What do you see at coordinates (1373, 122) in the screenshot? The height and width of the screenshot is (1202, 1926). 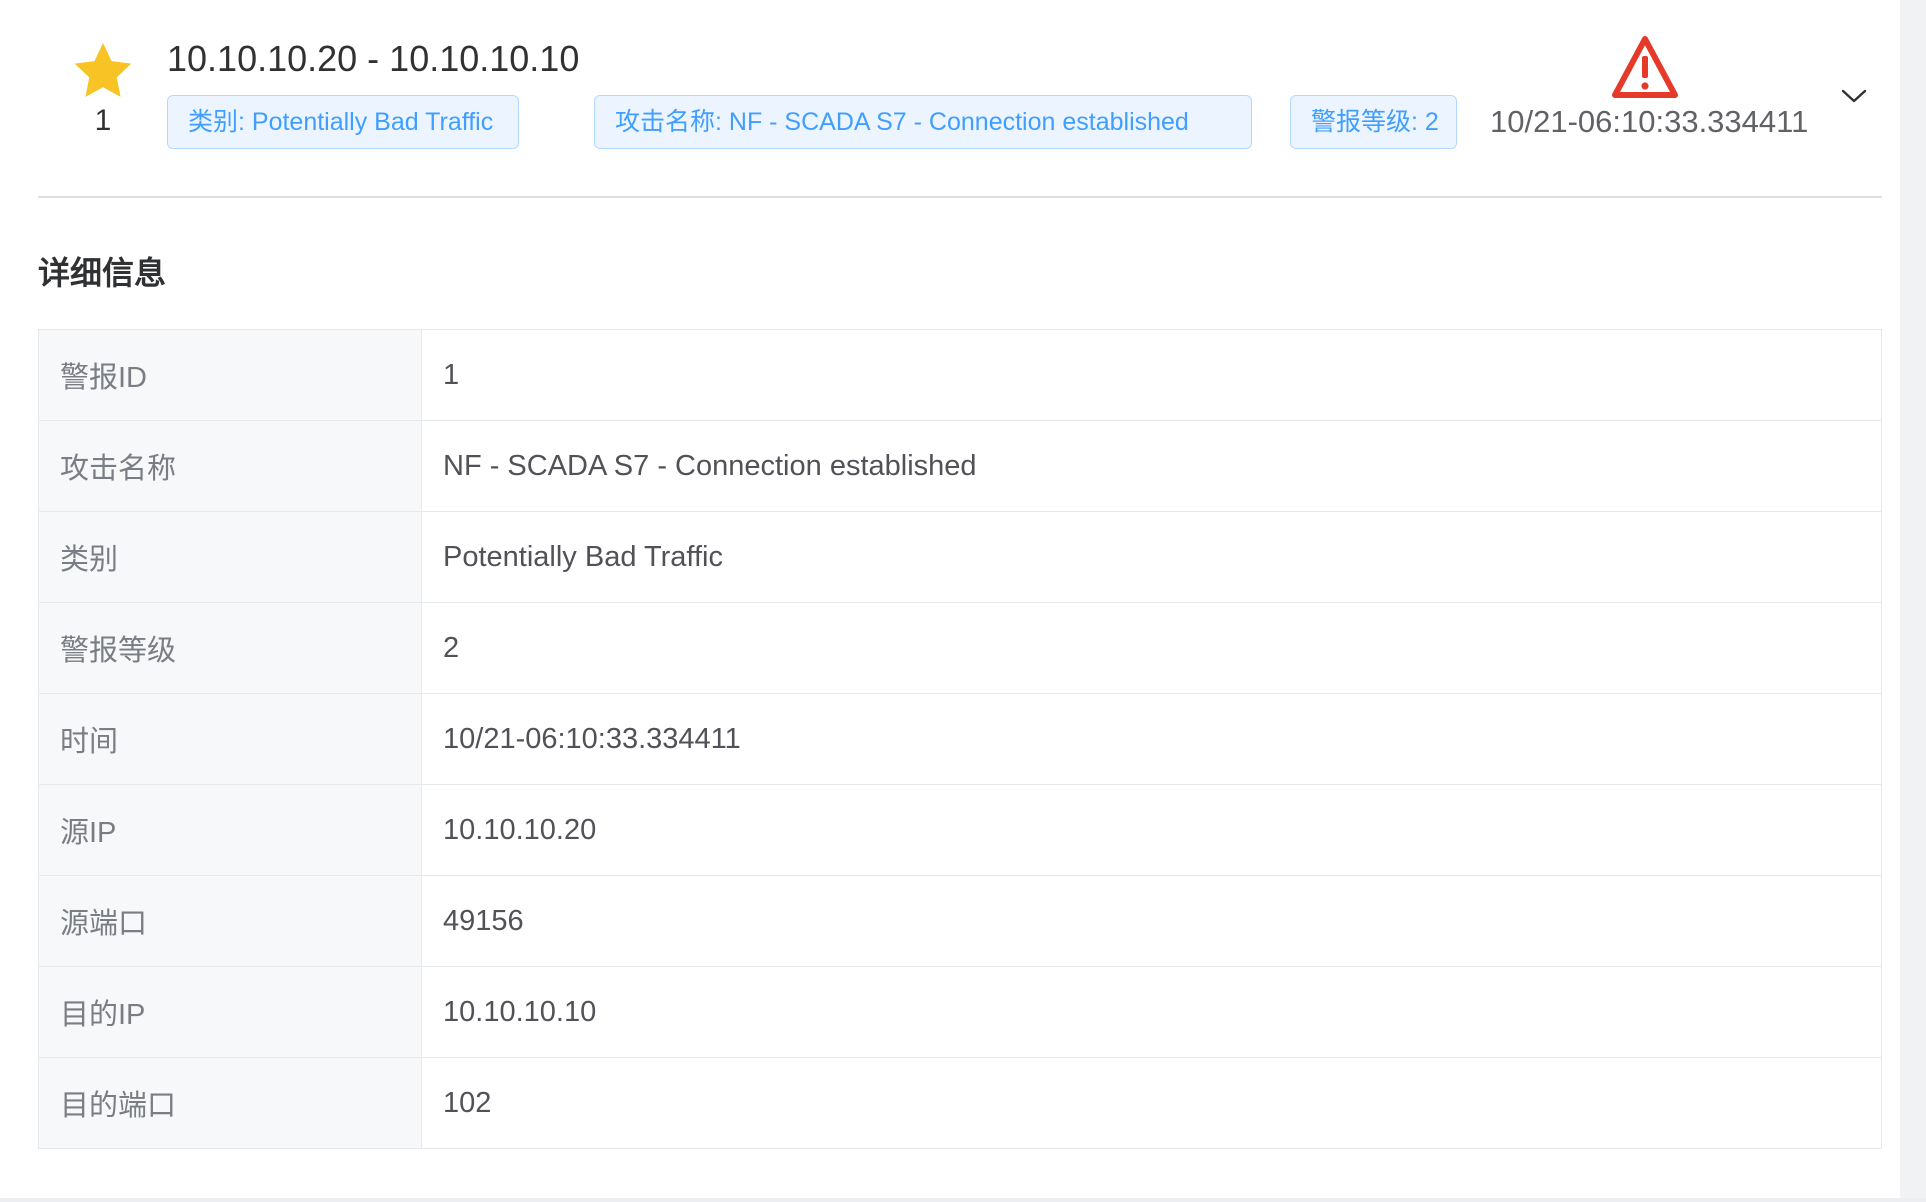 I see `alert-level-tag: 警报等级: 2` at bounding box center [1373, 122].